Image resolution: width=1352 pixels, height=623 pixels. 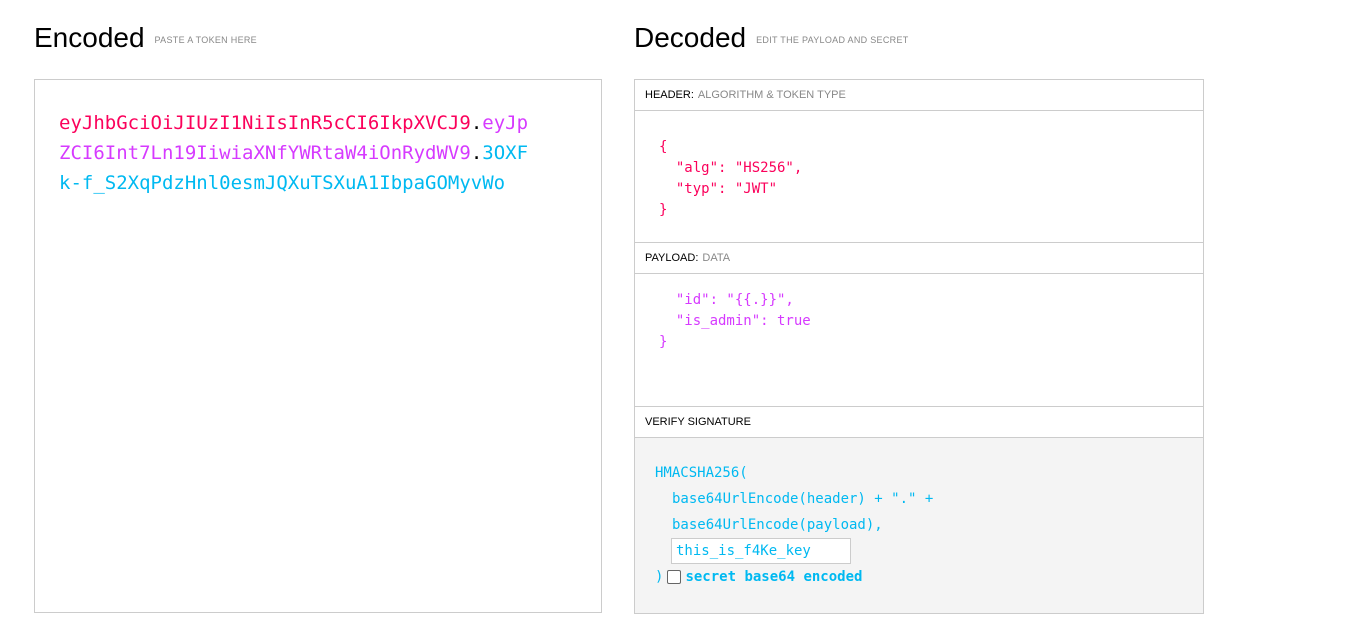 I want to click on base64-checkbox-label: secret base64 encoded, so click(x=773, y=577).